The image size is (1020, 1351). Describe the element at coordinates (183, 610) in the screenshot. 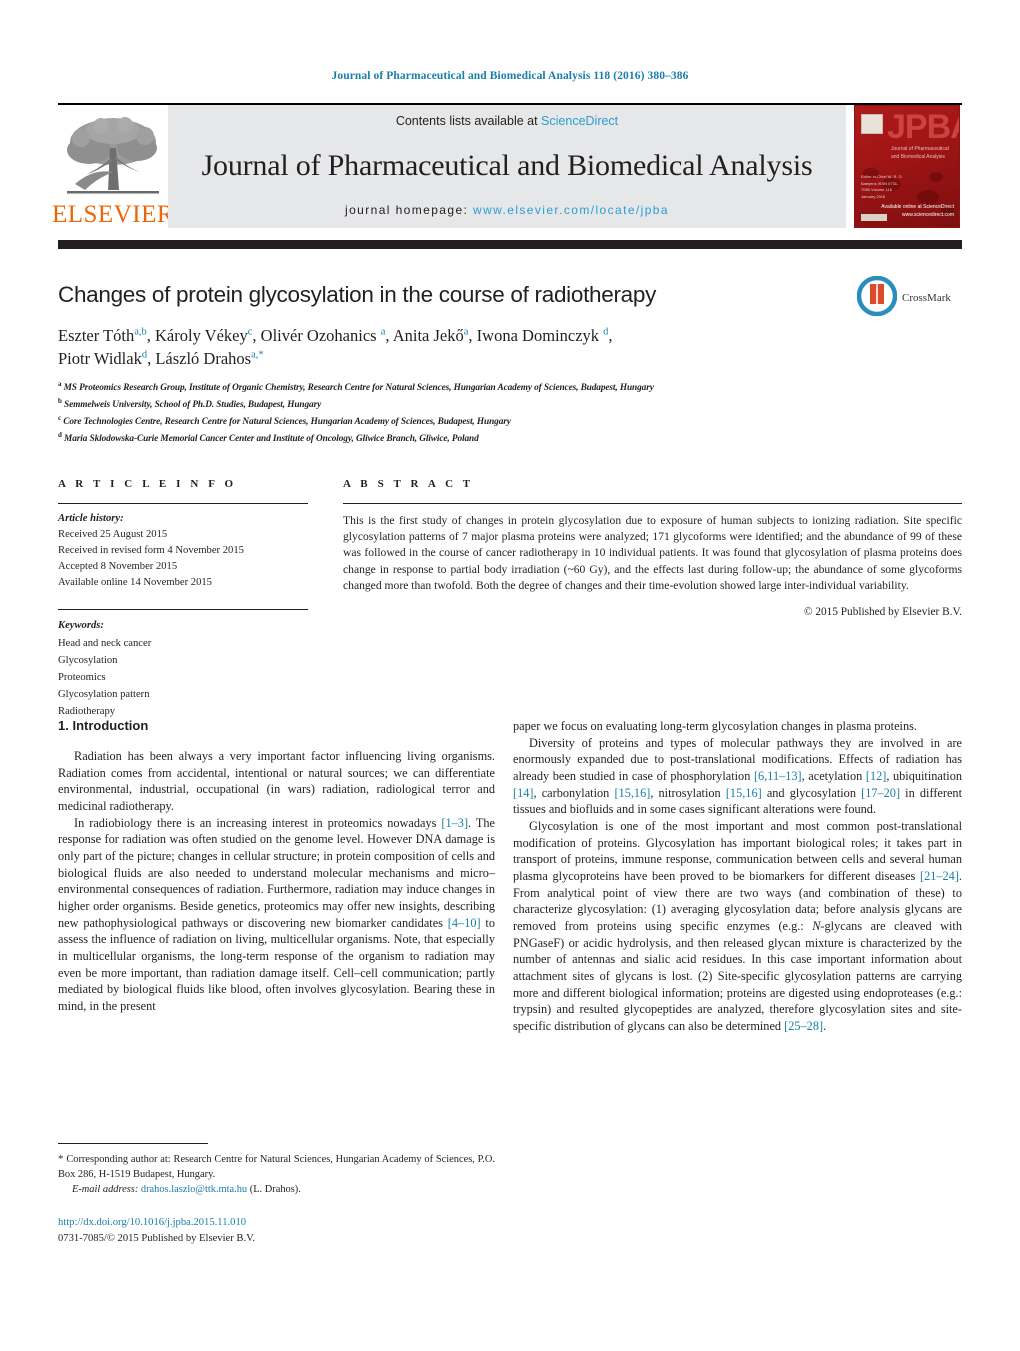

I see `keywords-rule` at that location.